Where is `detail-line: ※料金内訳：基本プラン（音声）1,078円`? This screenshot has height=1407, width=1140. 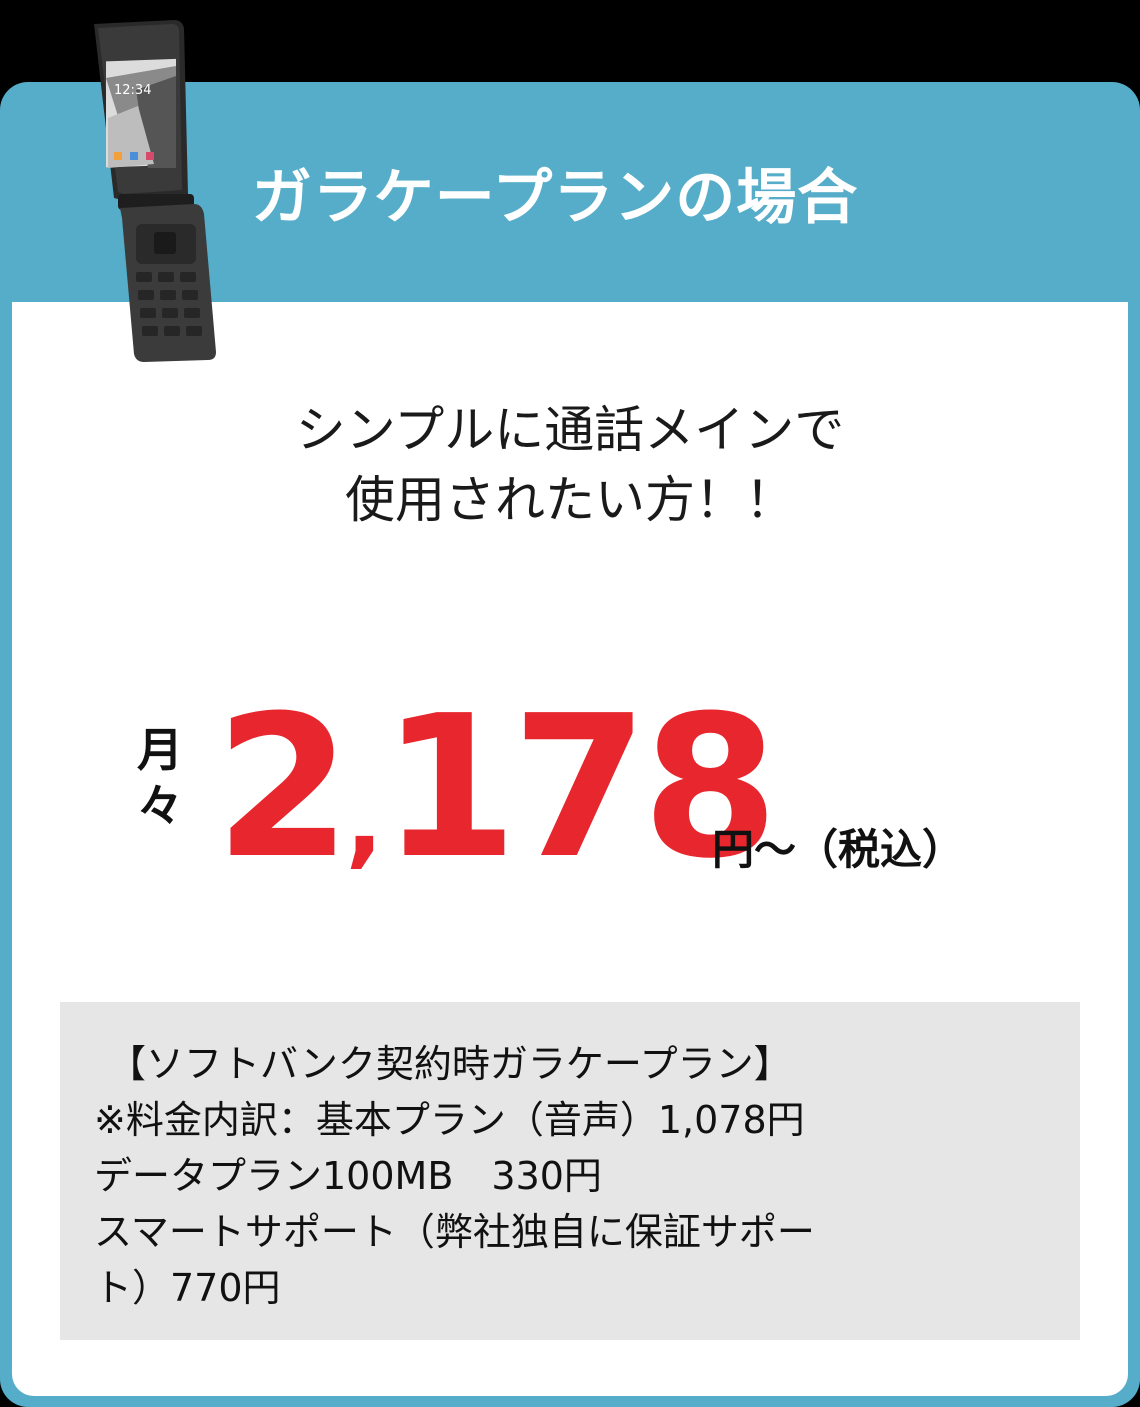
detail-line: ※料金内訳：基本プラン（音声）1,078円 is located at coordinates (449, 1120).